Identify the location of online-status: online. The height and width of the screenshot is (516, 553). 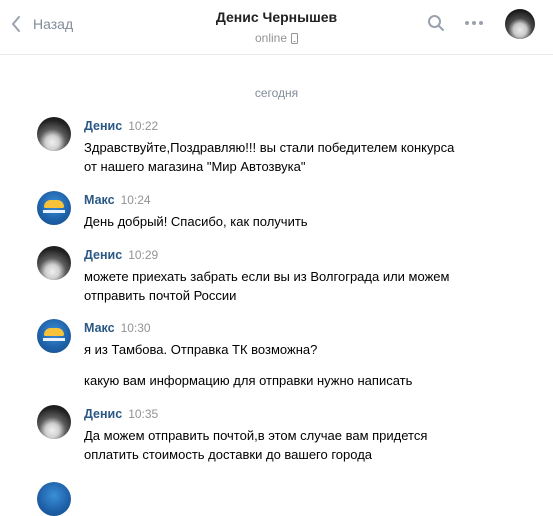
(276, 38).